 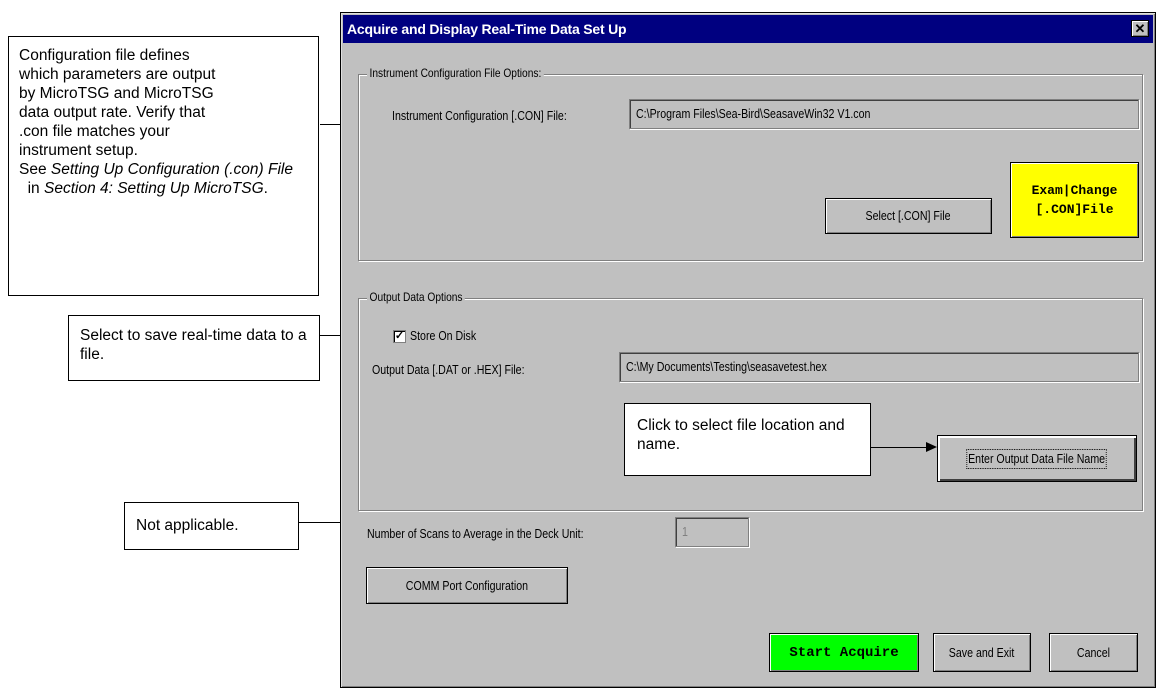 I want to click on save-and-exit-button: Save and Exit, so click(x=982, y=652).